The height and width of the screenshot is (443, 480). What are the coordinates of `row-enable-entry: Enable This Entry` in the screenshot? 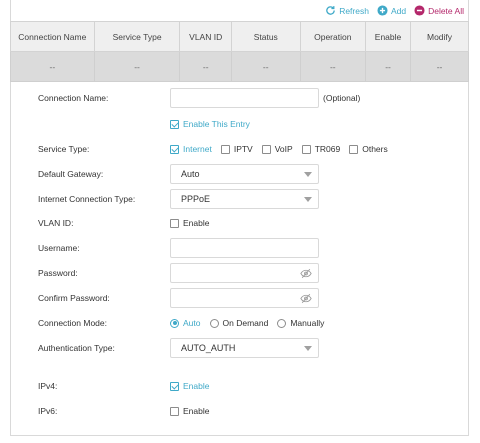 It's located at (239, 124).